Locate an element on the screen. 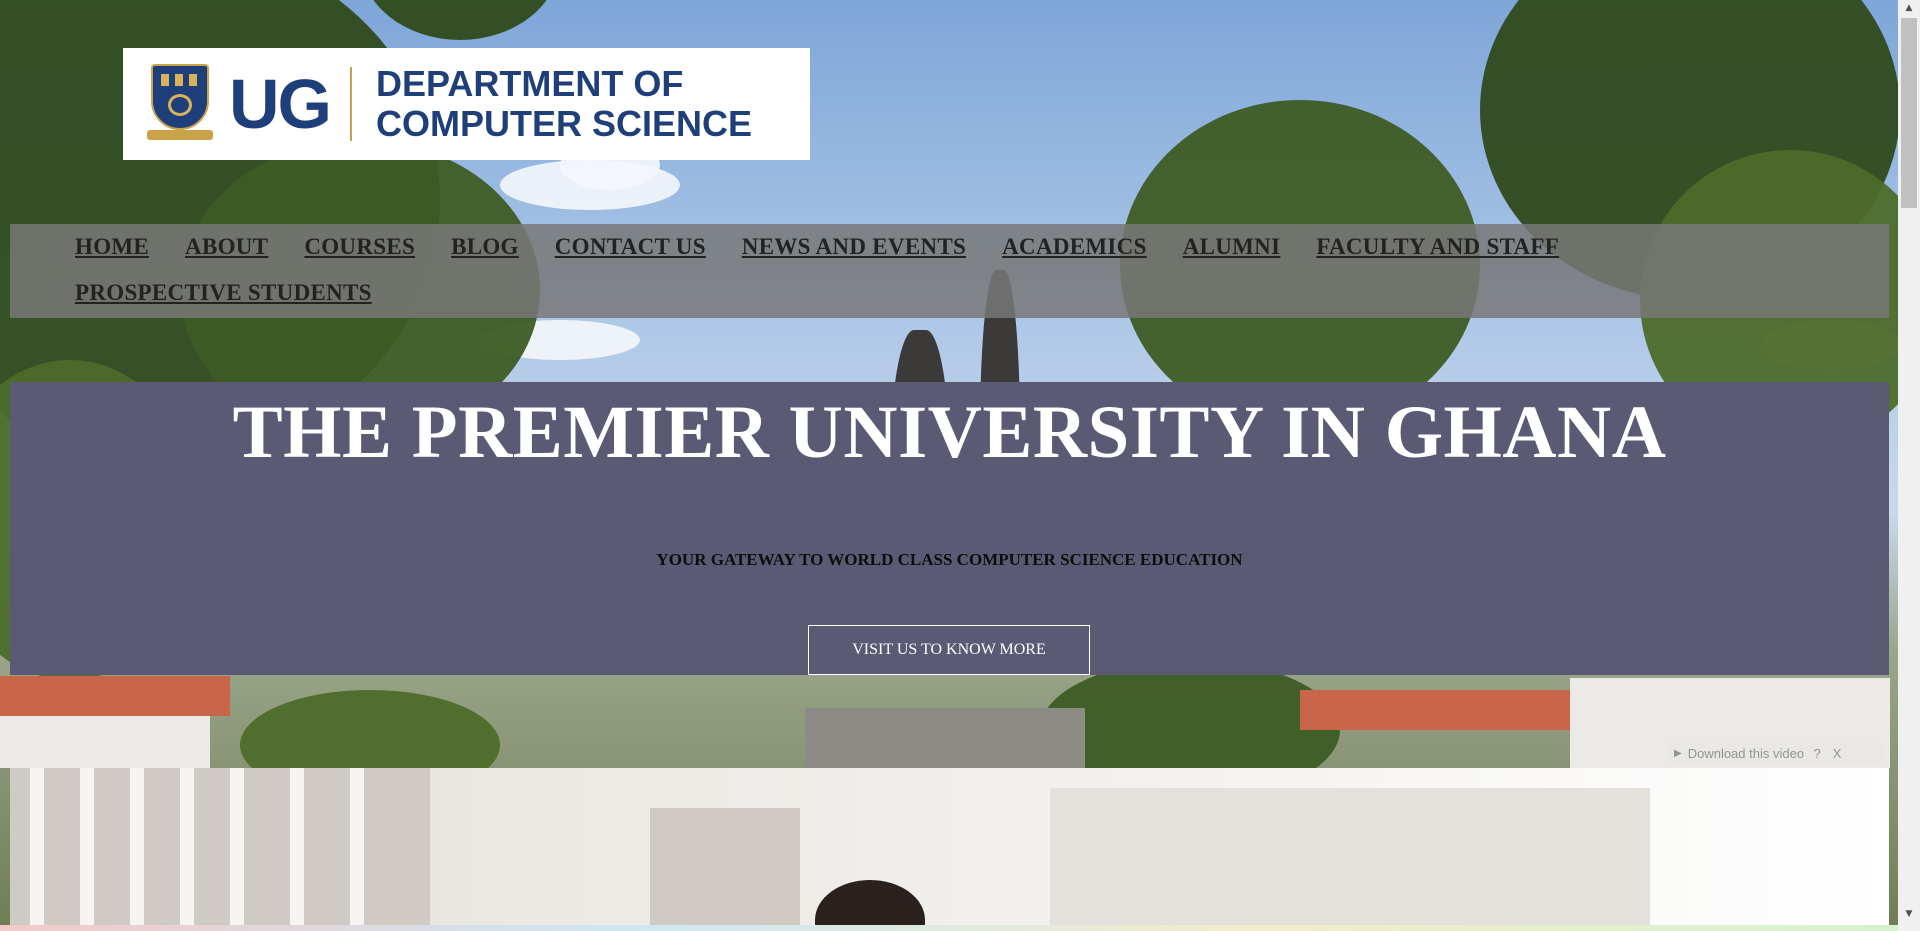 This screenshot has height=931, width=1920. nav-item: FACULTY AND STAFF is located at coordinates (1437, 247).